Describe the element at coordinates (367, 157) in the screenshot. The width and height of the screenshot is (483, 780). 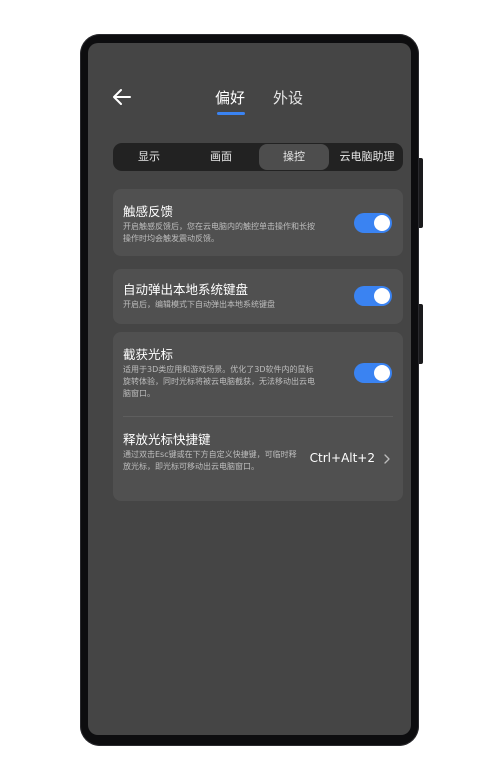
I see `segment-assistant: 云电脑助理` at that location.